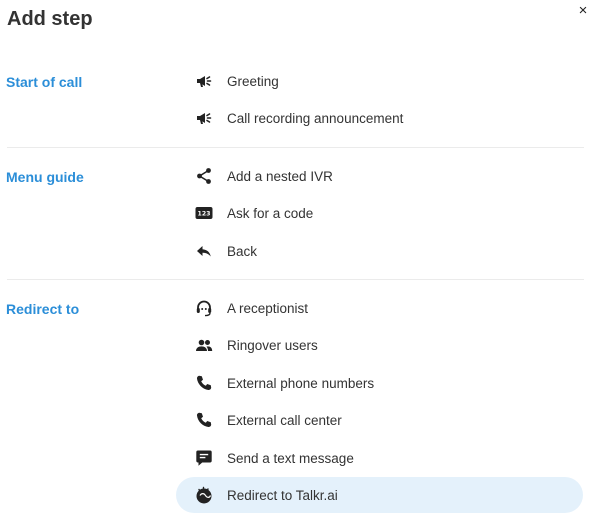  What do you see at coordinates (45, 177) in the screenshot?
I see `section-title-menu-guide: Menu guide` at bounding box center [45, 177].